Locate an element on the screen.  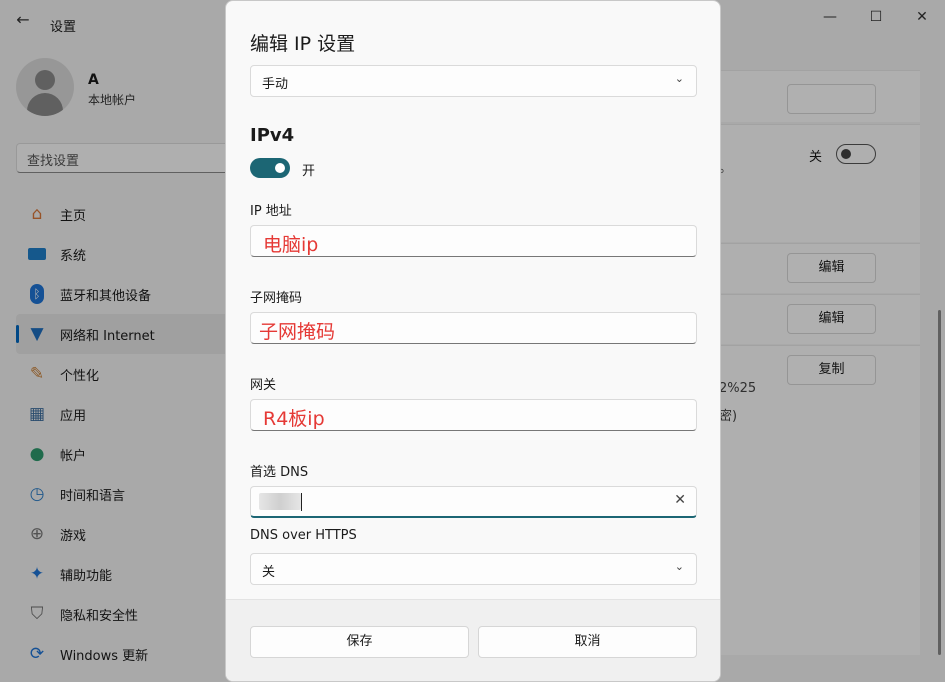
subnet-mask-field: 子网掩码 is located at coordinates (473, 328).